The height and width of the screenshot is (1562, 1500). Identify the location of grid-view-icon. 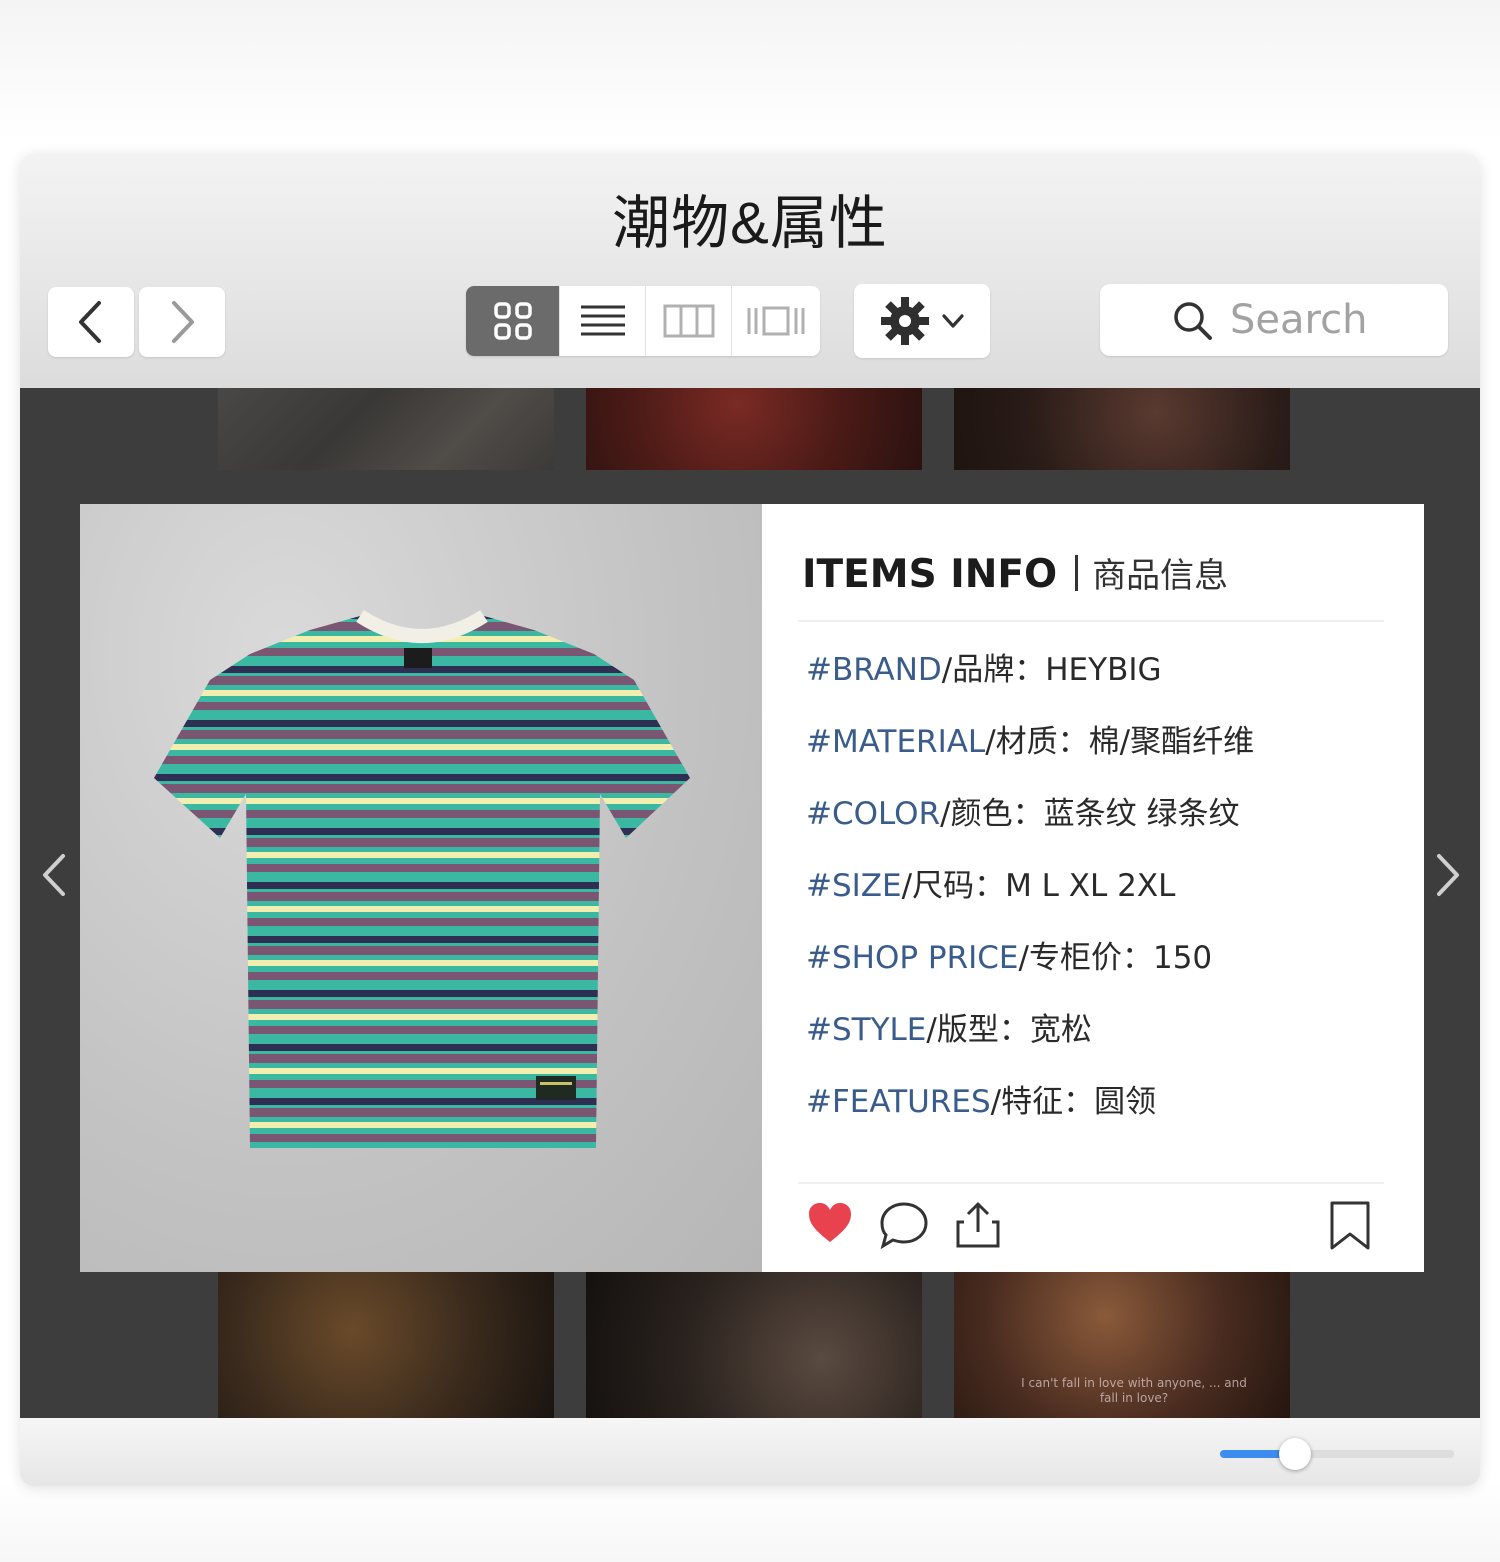
(512, 321).